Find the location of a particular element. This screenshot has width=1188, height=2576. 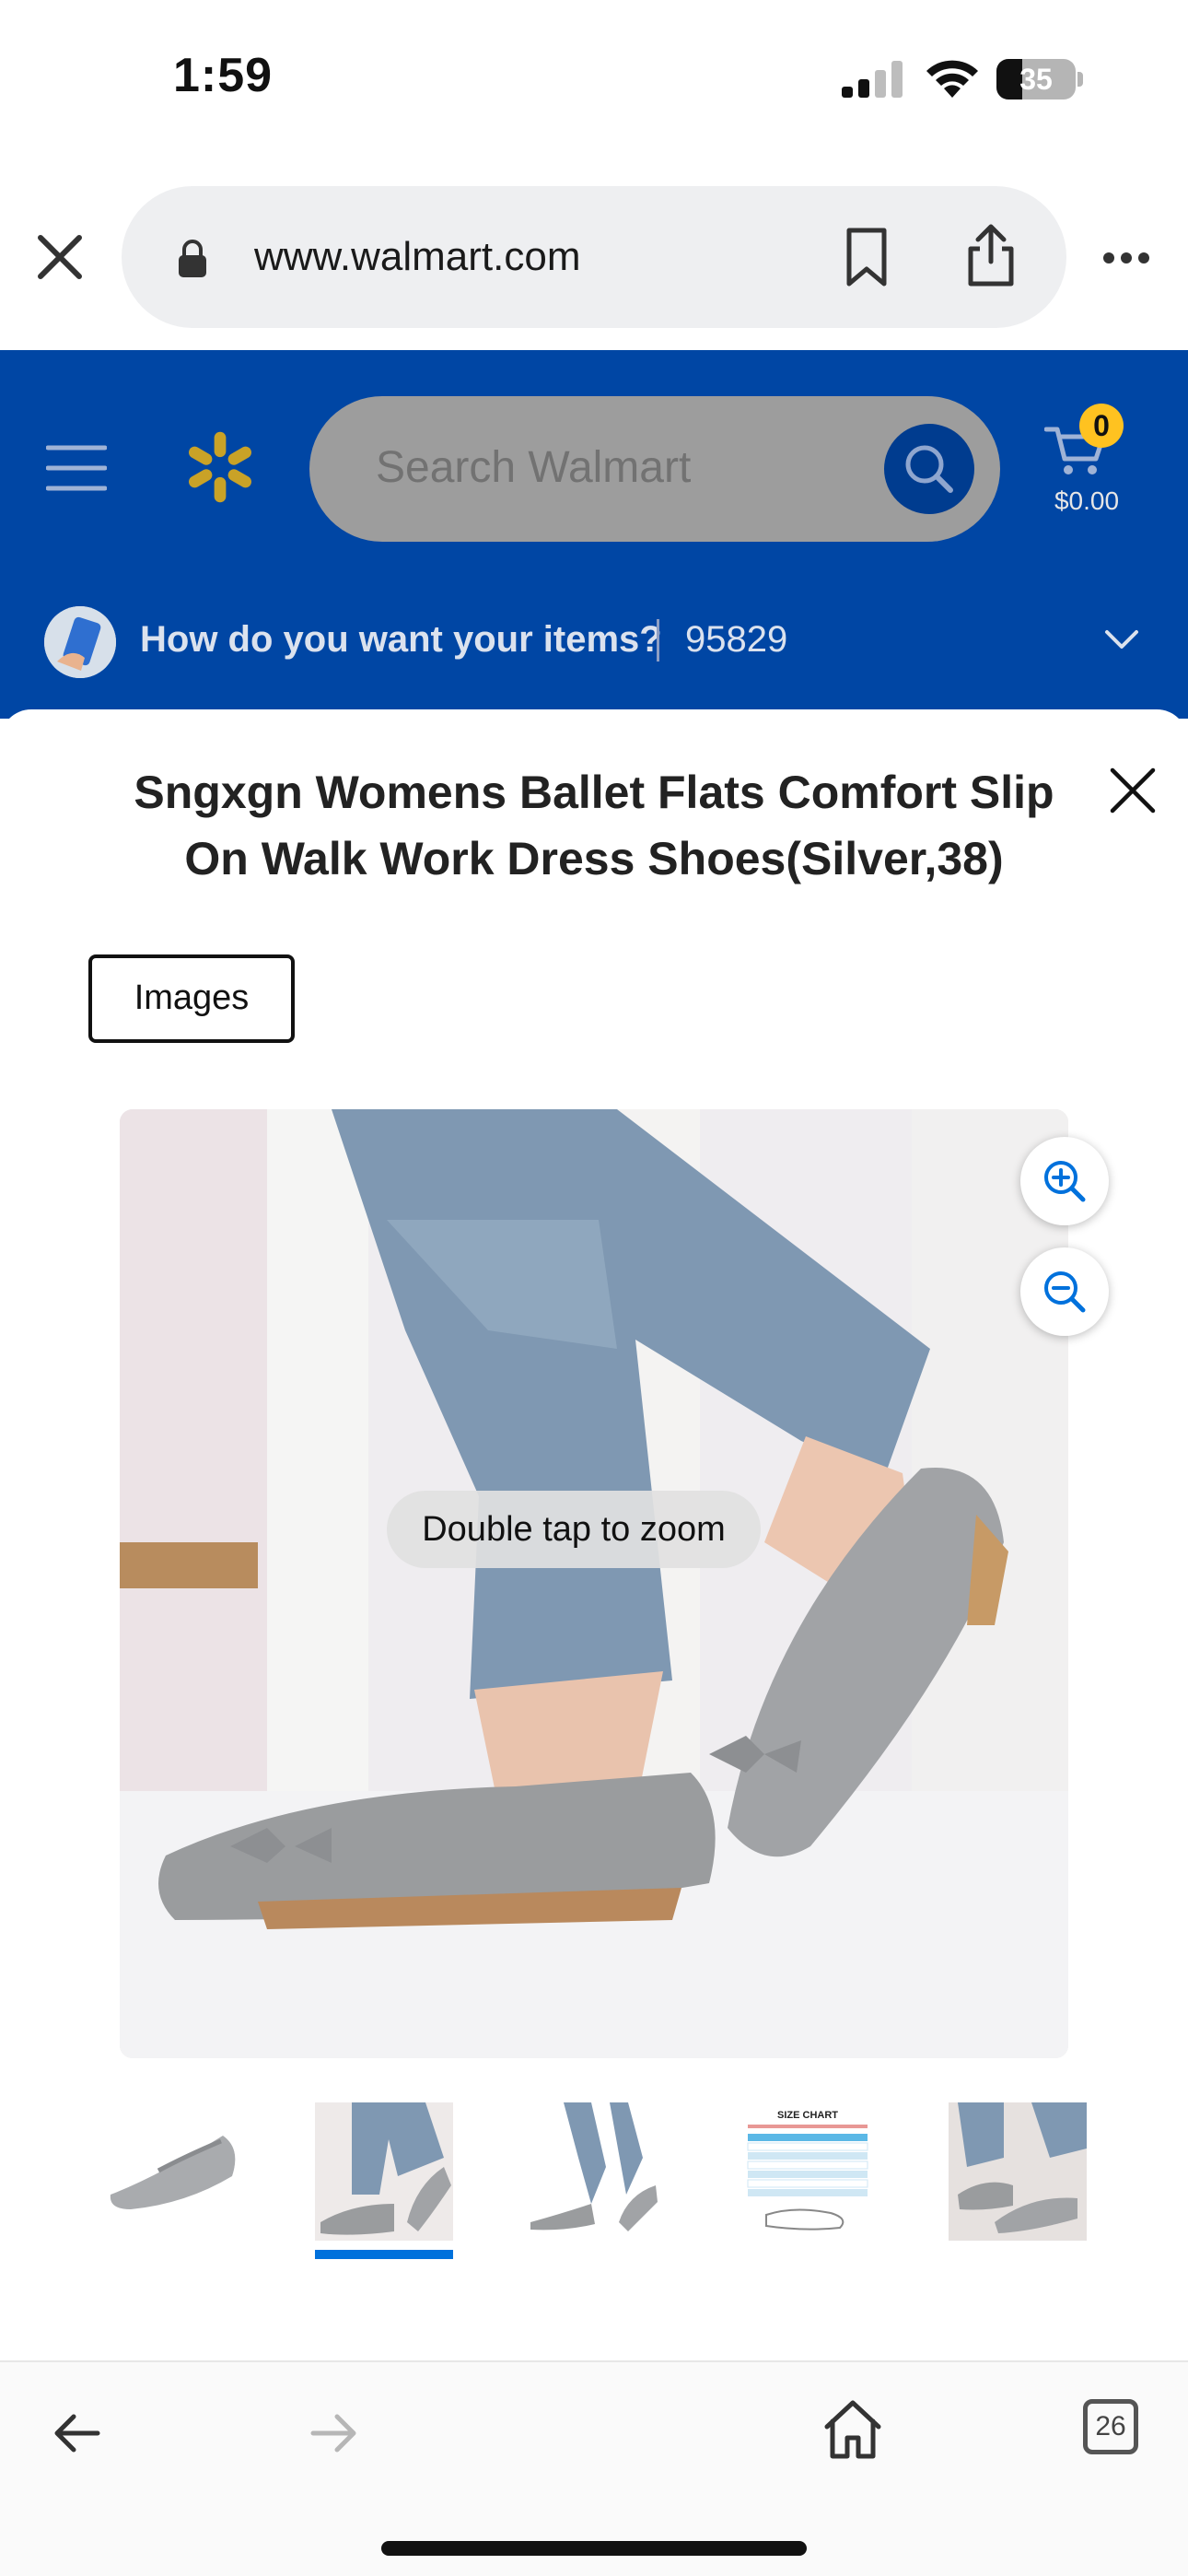

delivery-prompt: How do you want your items? is located at coordinates (401, 639).